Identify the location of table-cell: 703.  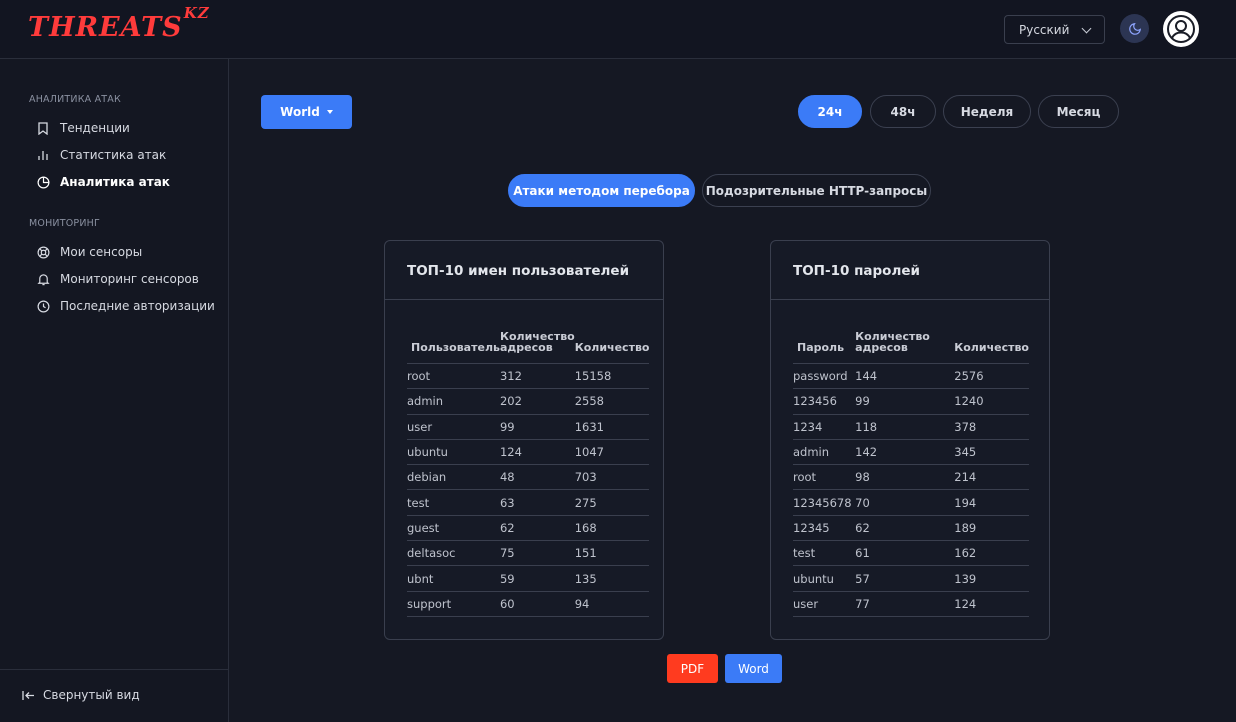
(612, 477).